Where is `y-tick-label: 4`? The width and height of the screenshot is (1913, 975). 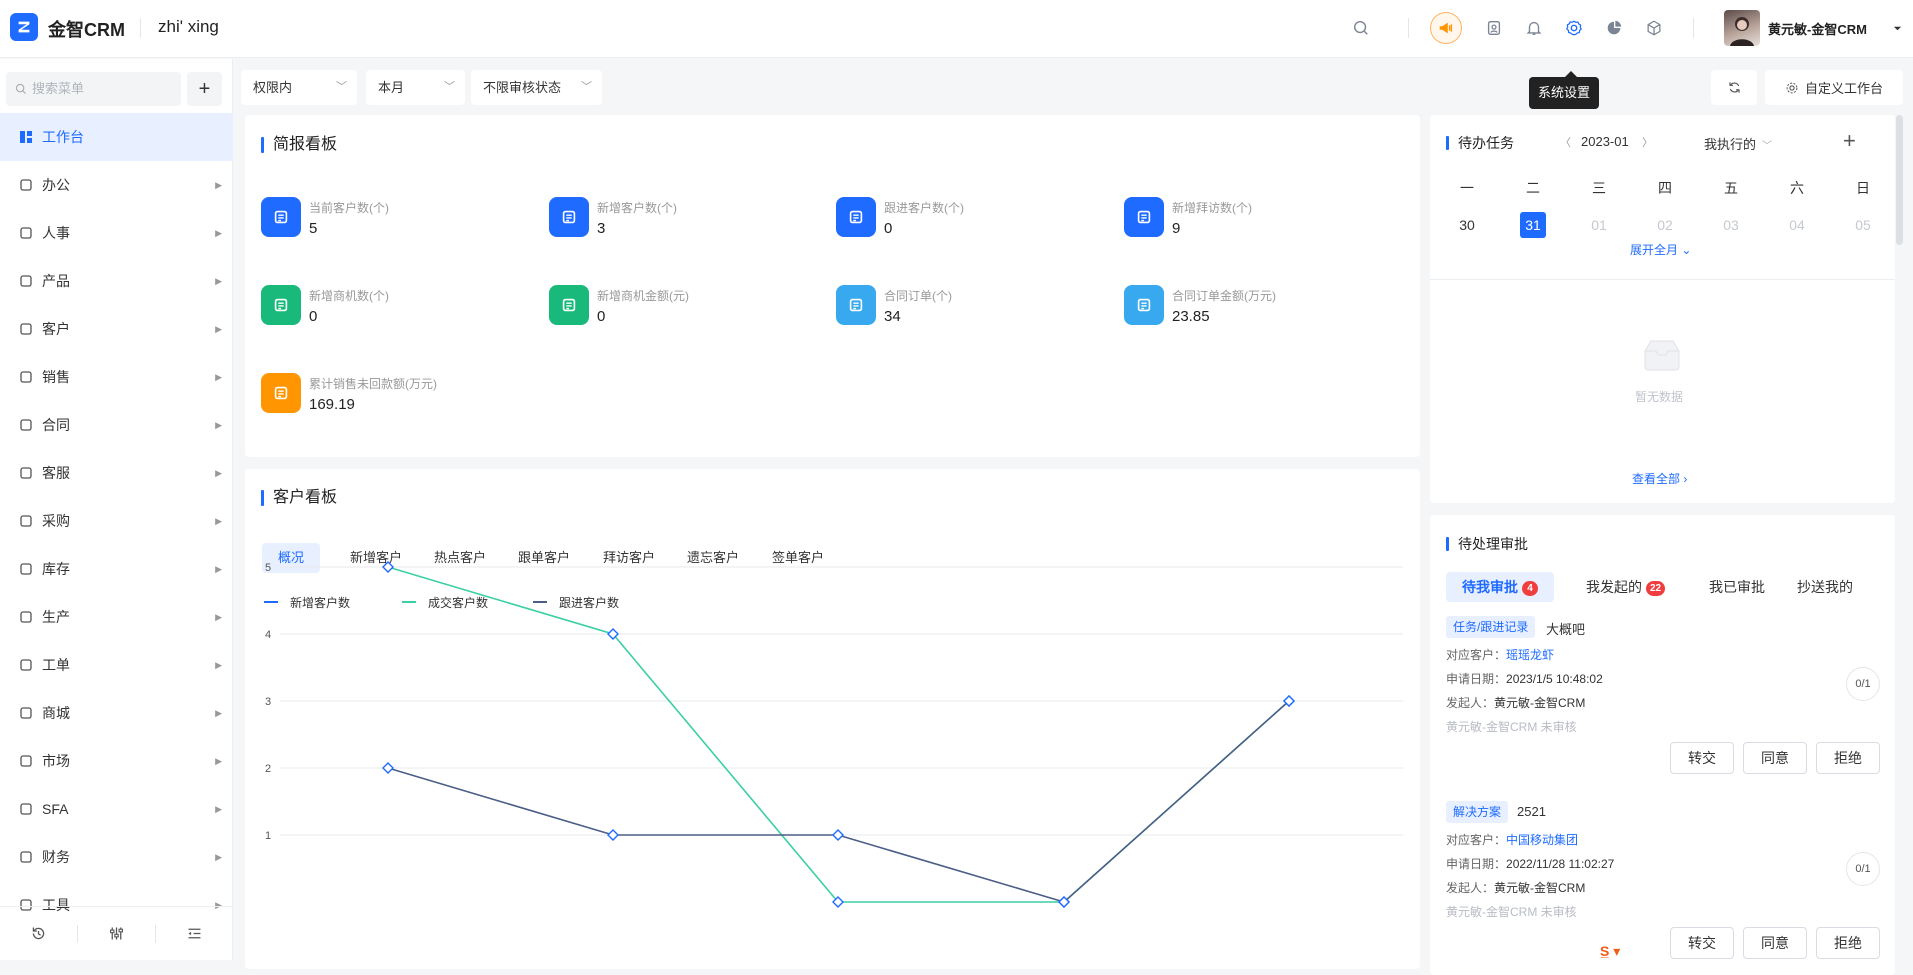
y-tick-label: 4 is located at coordinates (268, 635).